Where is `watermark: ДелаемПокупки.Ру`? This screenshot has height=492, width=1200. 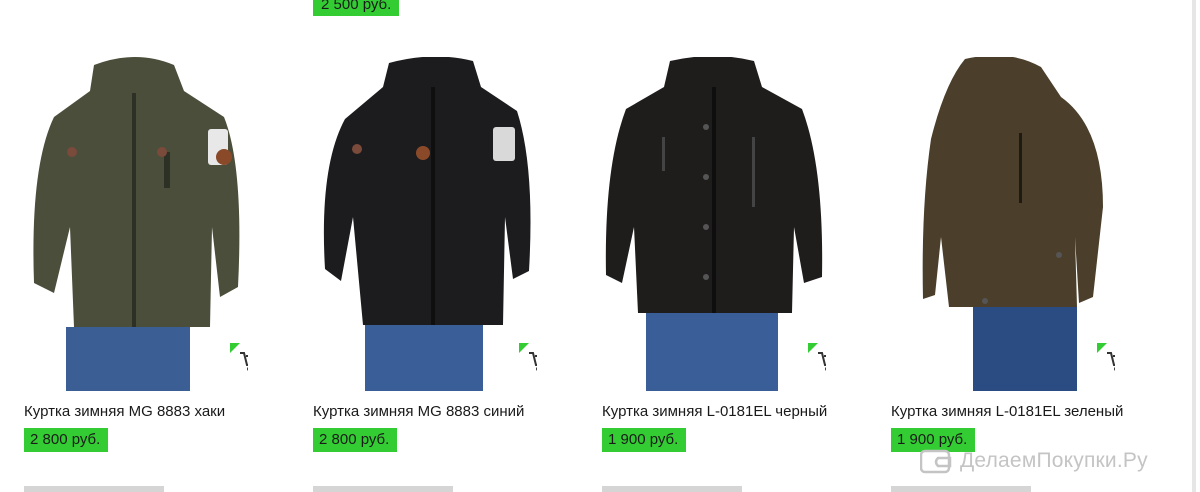
watermark: ДелаемПокупки.Ру is located at coordinates (1034, 461).